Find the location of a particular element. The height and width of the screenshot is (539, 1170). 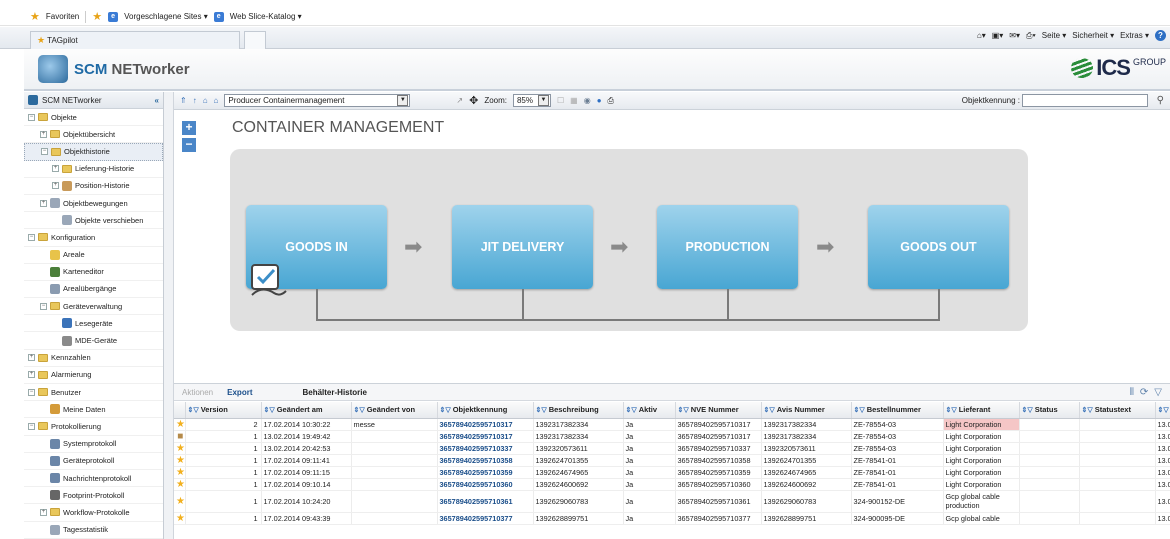

sidebar-item: + Lieferung-Historie is located at coordinates (93, 169).